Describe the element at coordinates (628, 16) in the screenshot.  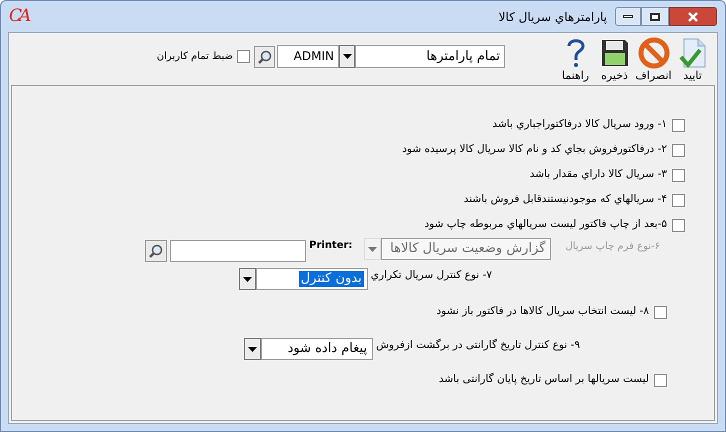
I see `minimize-button` at that location.